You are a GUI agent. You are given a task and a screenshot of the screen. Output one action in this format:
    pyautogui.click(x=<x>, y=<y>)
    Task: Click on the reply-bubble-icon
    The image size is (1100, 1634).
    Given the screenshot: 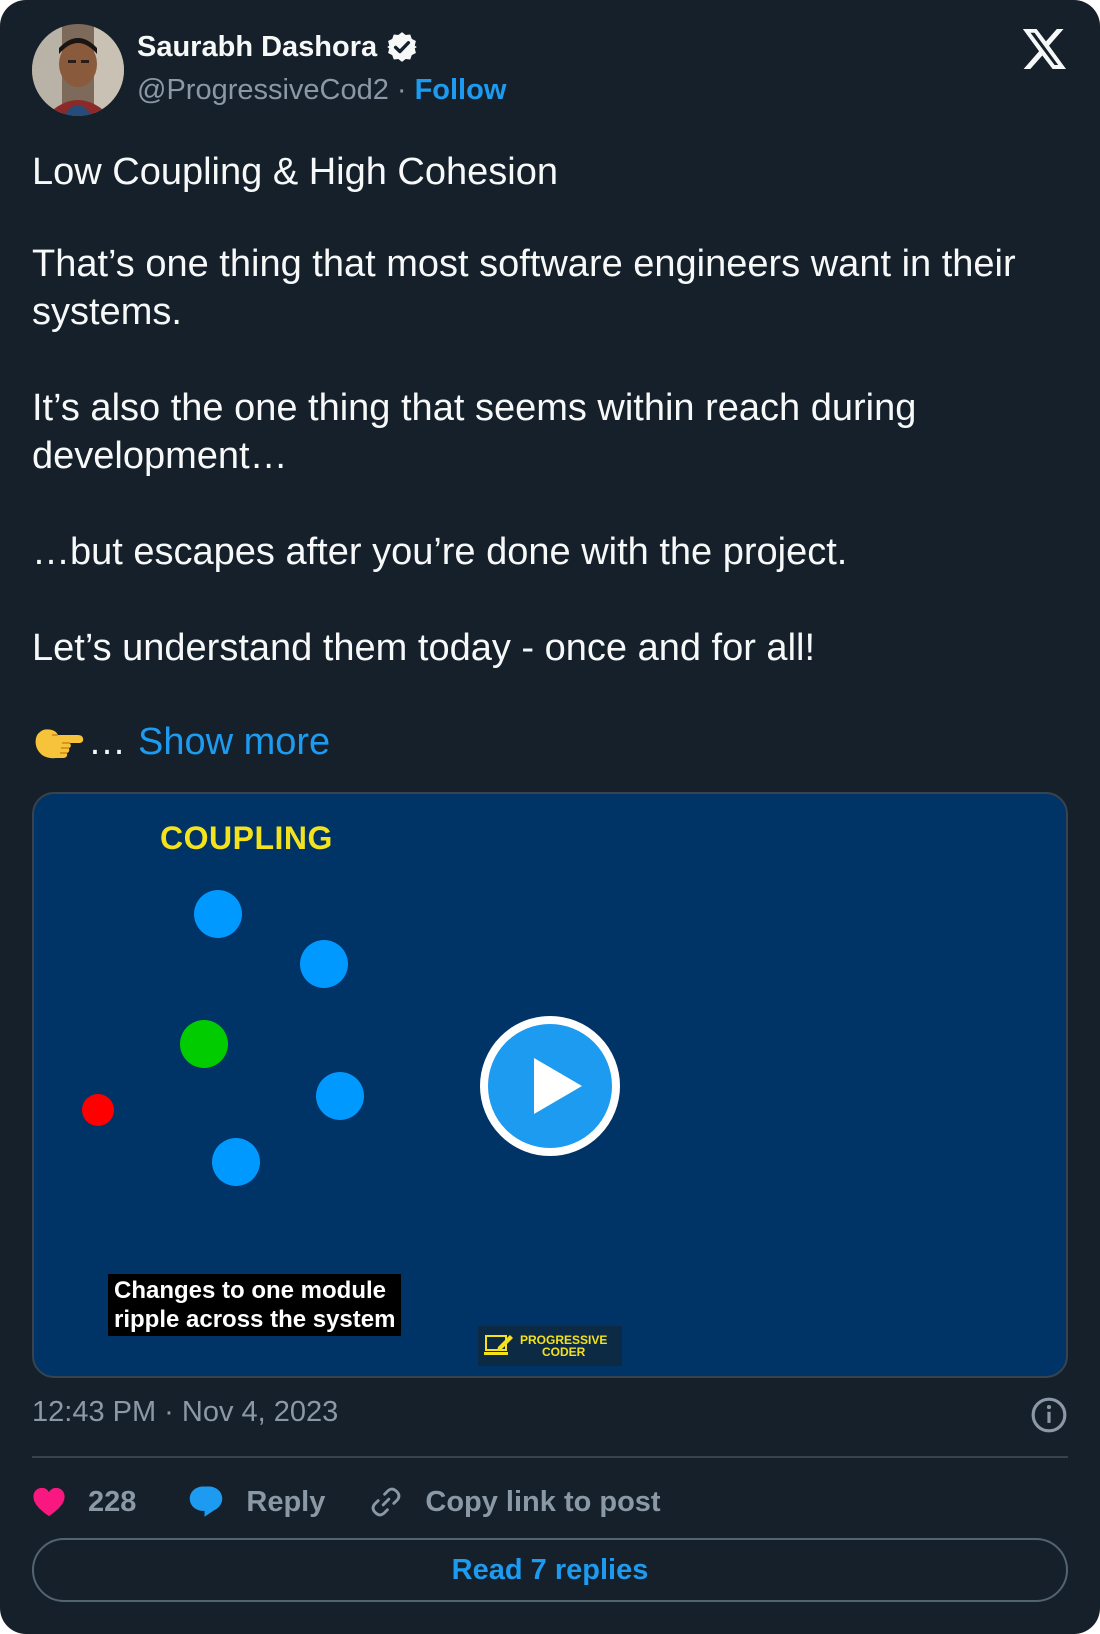 What is the action you would take?
    pyautogui.click(x=206, y=1501)
    